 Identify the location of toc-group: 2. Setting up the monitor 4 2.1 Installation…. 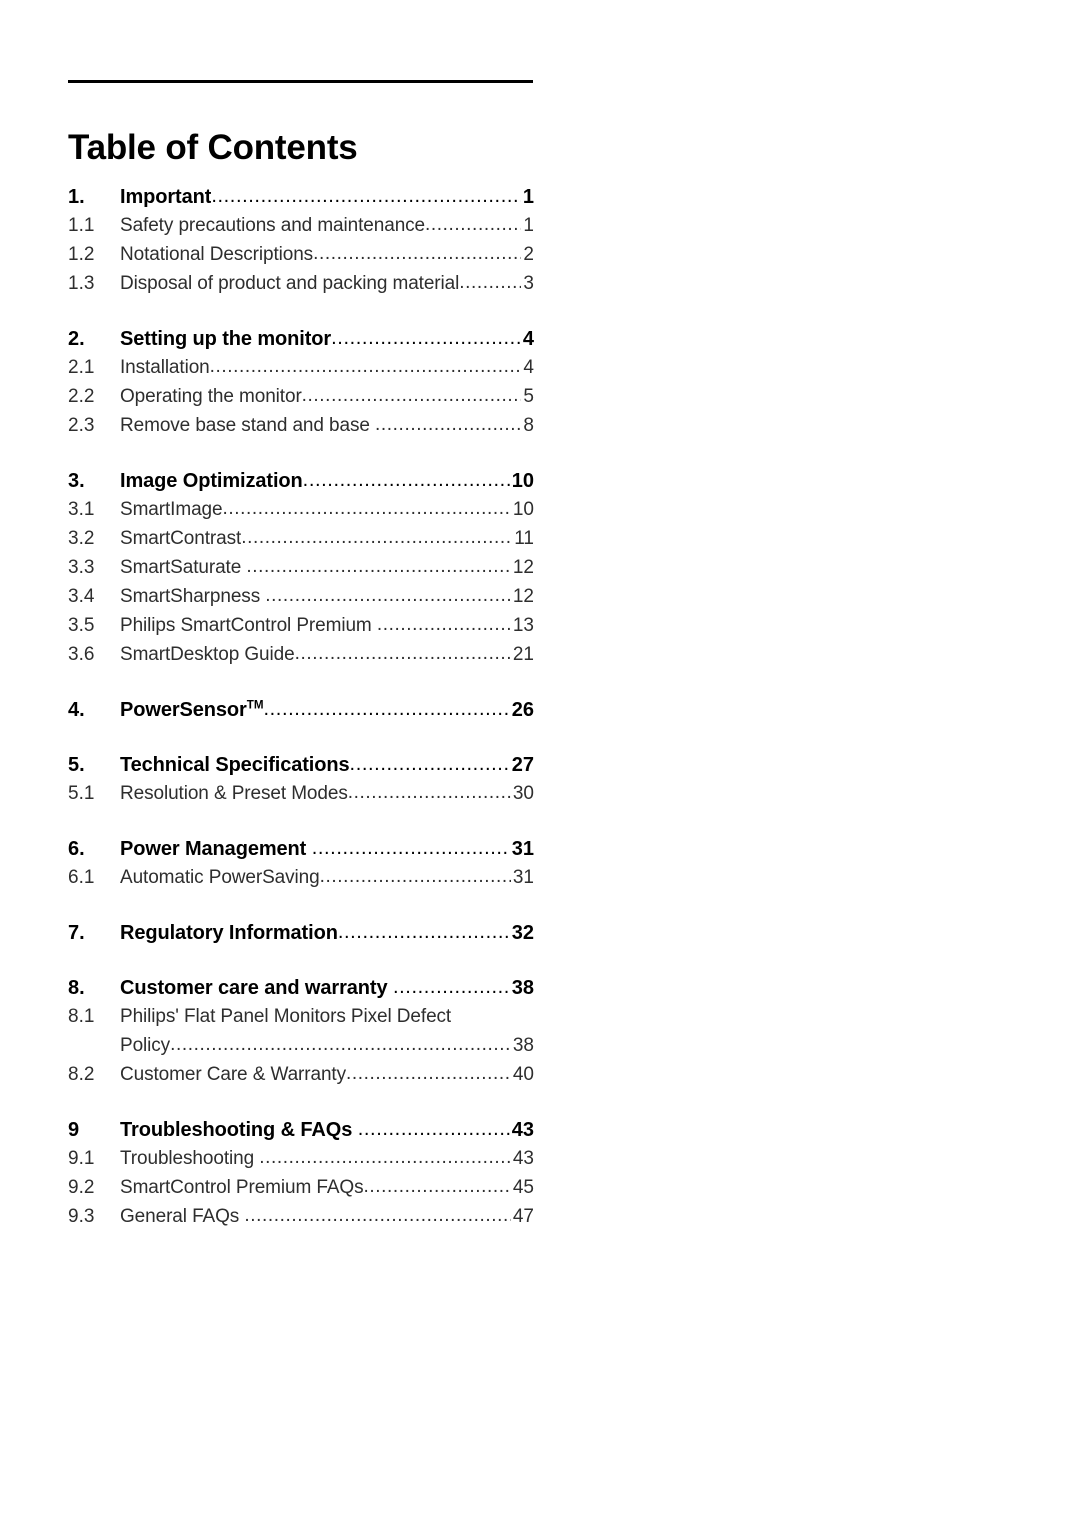
(301, 386).